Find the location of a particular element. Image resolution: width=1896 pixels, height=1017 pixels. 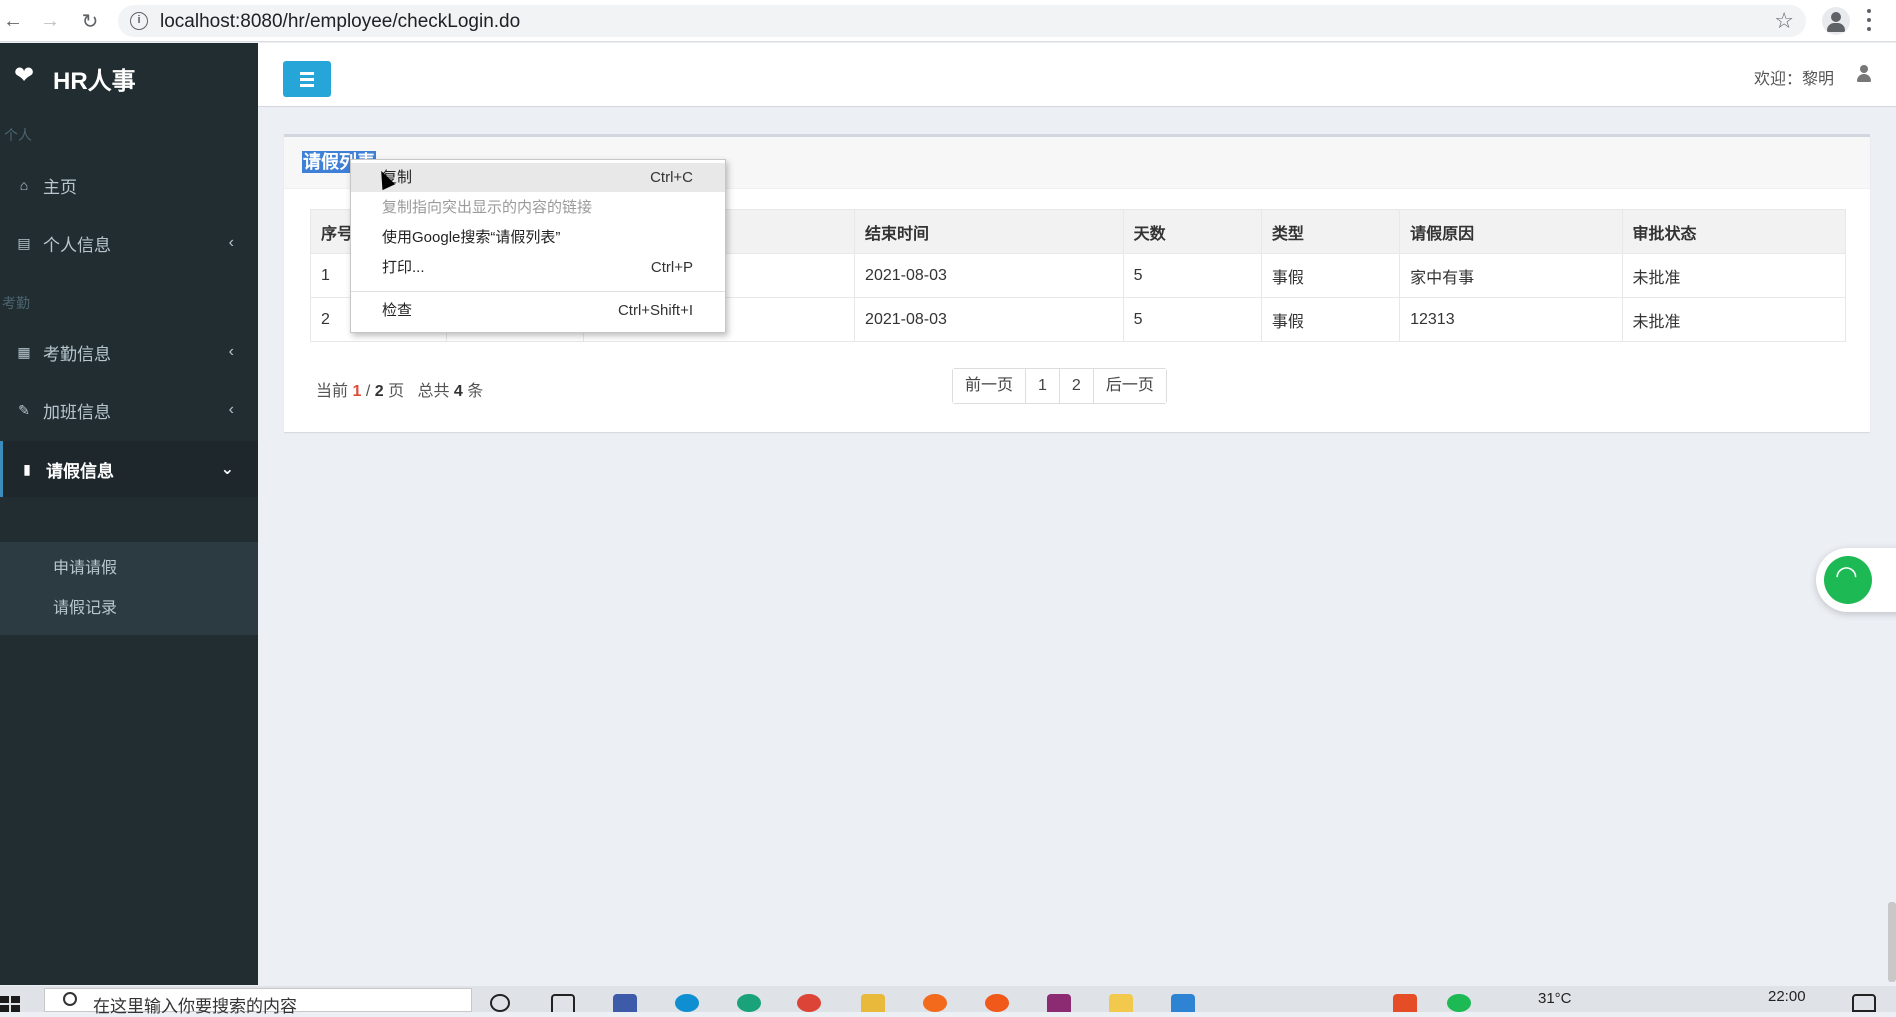

sidebar-item-attendance: ▦ 考勤信息 ‹ is located at coordinates (129, 352).